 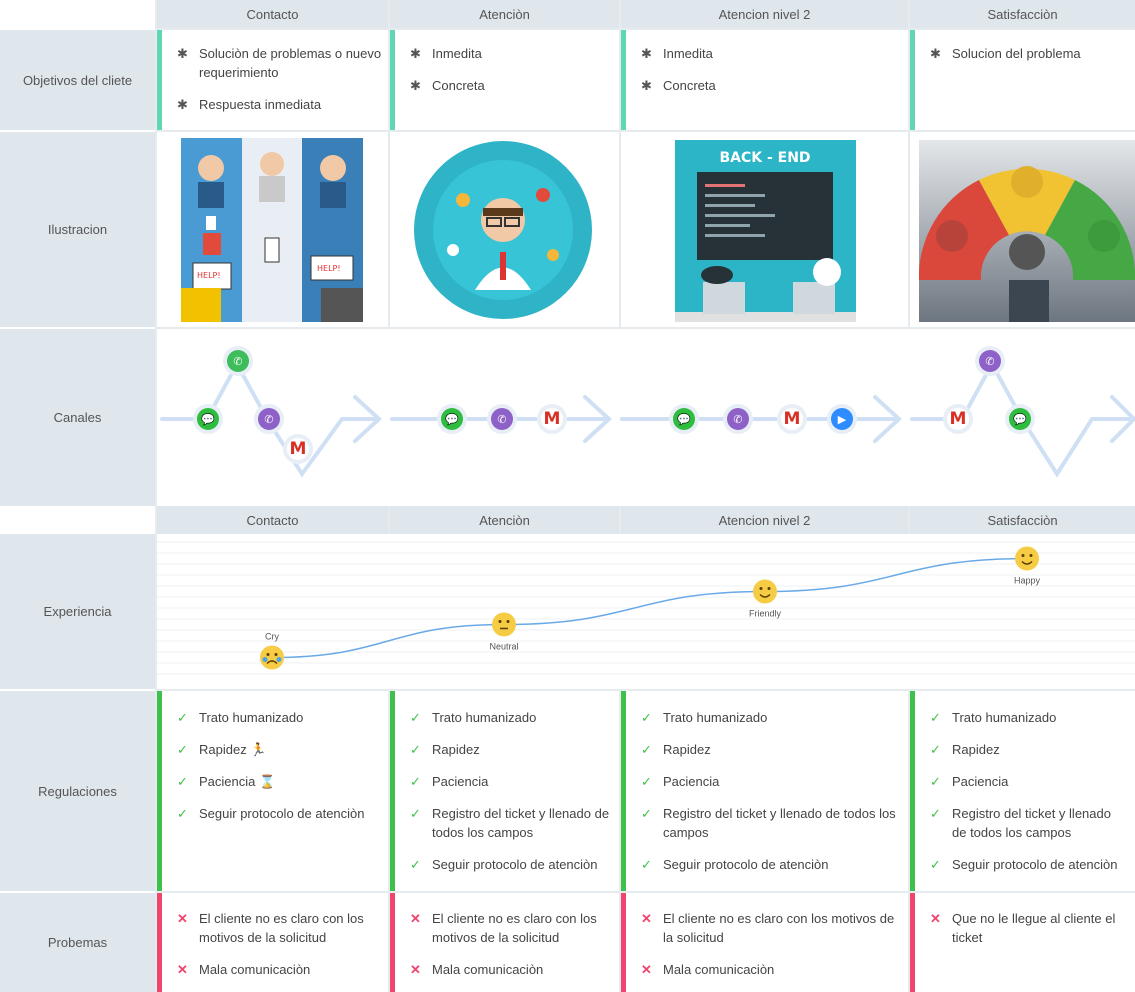 I want to click on stage-header-contacto-2: Contacto, so click(x=272, y=520).